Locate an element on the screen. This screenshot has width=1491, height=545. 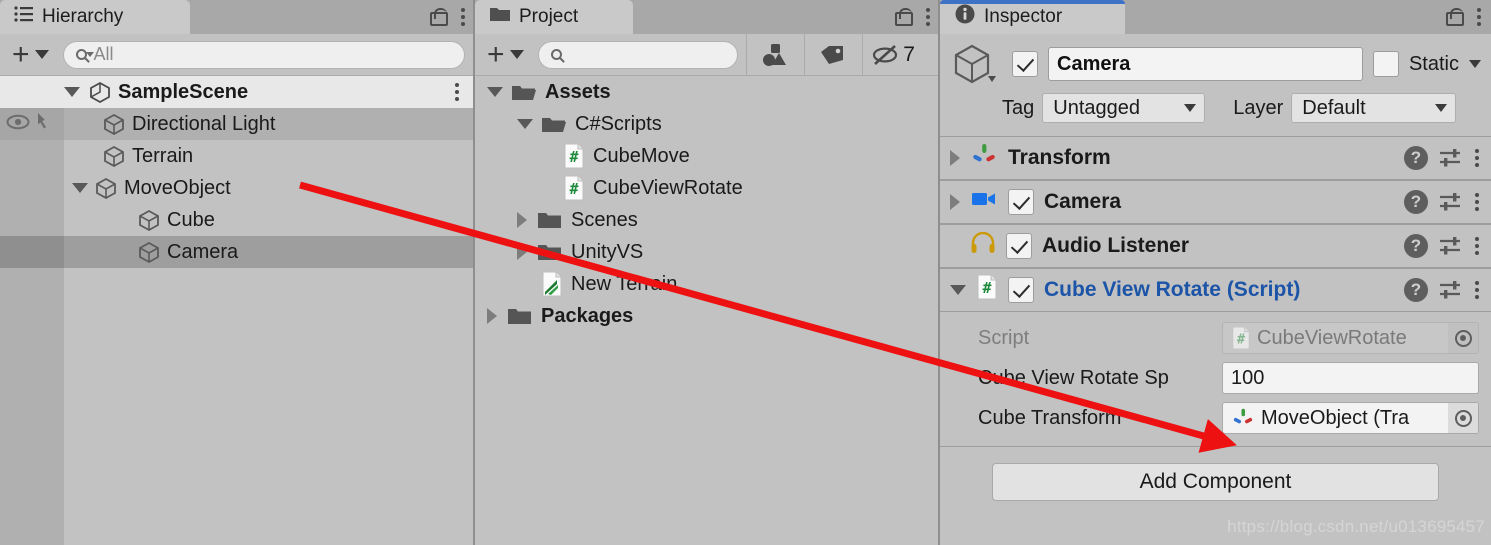
property-label: Script is located at coordinates (1004, 337).